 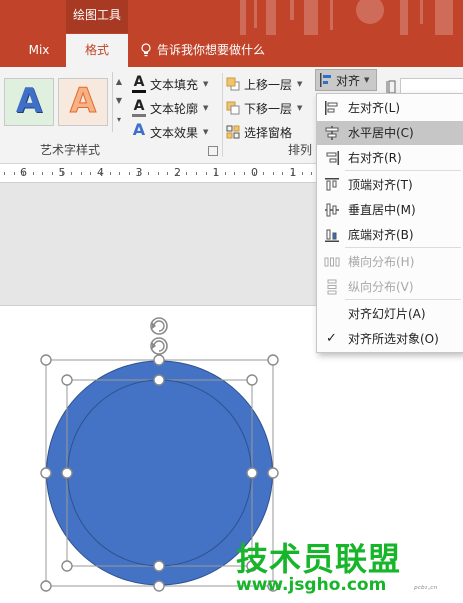 What do you see at coordinates (332, 287) in the screenshot?
I see `distribute-vertical-icon` at bounding box center [332, 287].